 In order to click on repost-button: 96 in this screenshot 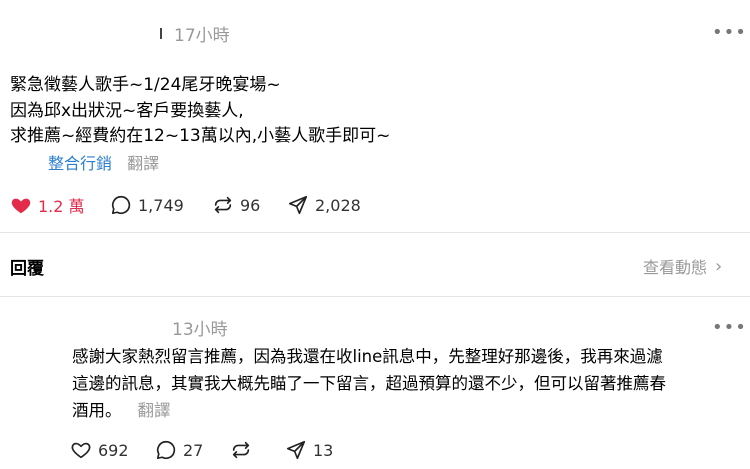, I will do `click(236, 205)`.